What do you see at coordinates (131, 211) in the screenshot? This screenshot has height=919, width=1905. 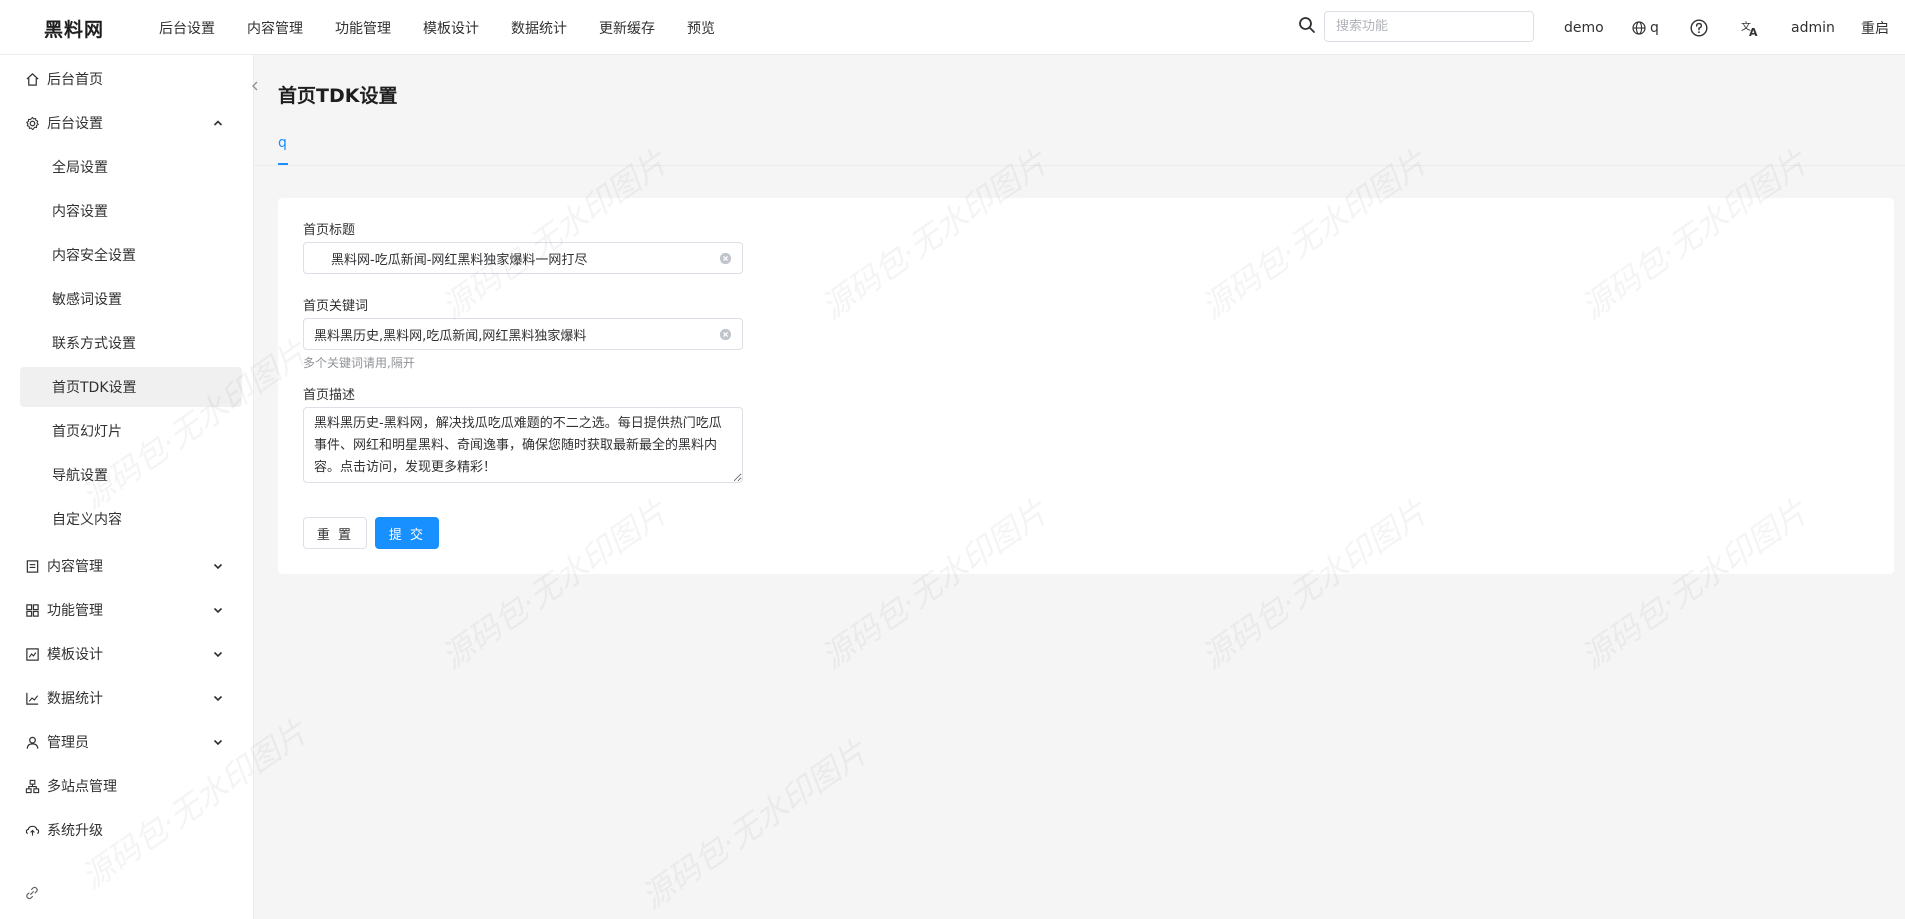 I see `sidebar-sub-content-settings: 内容设置` at bounding box center [131, 211].